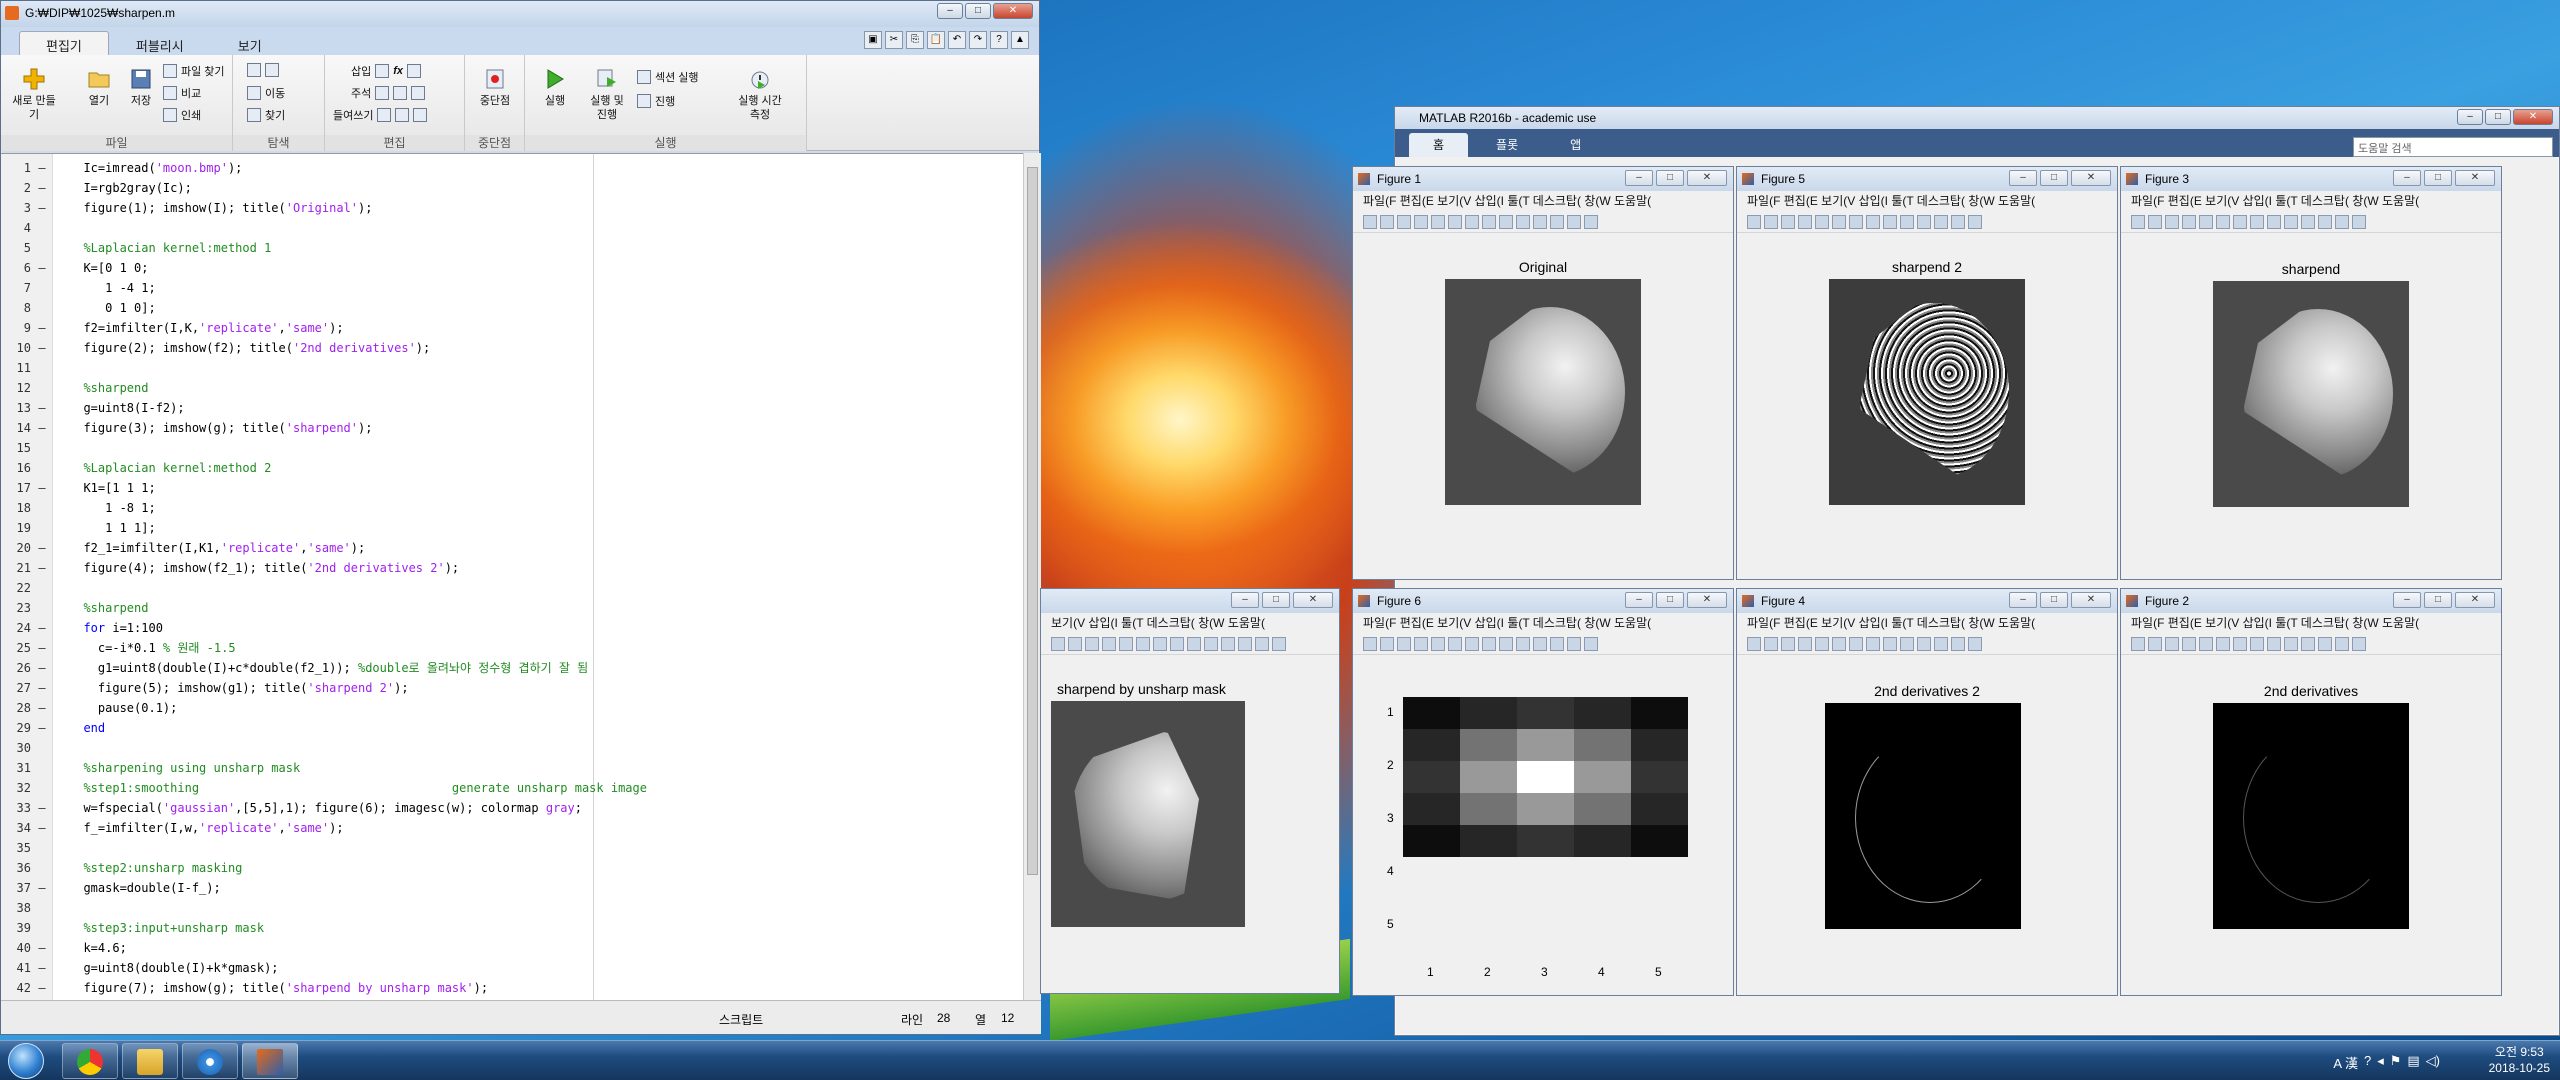 The height and width of the screenshot is (1080, 2560). I want to click on save-icon: ▣, so click(873, 40).